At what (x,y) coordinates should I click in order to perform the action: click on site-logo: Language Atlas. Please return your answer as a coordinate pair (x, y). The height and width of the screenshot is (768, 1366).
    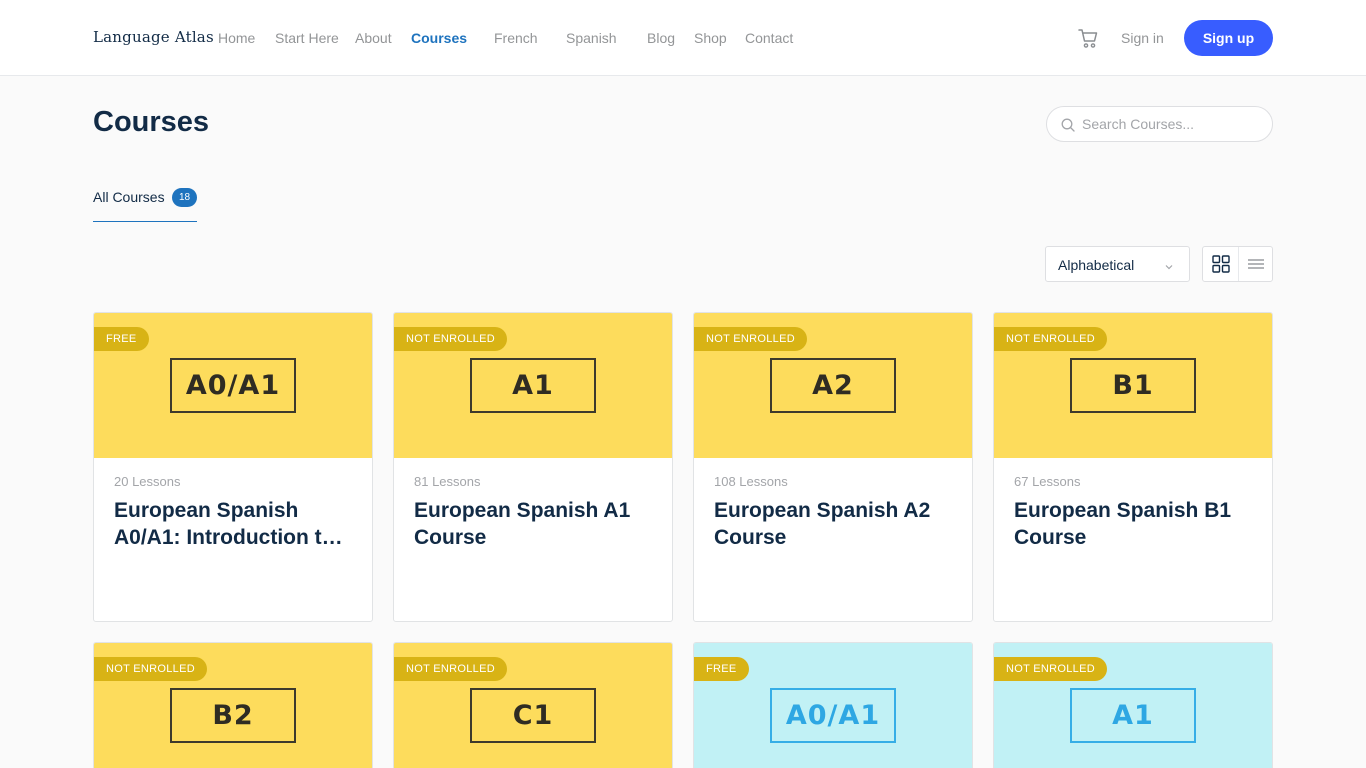
    Looking at the image, I should click on (153, 37).